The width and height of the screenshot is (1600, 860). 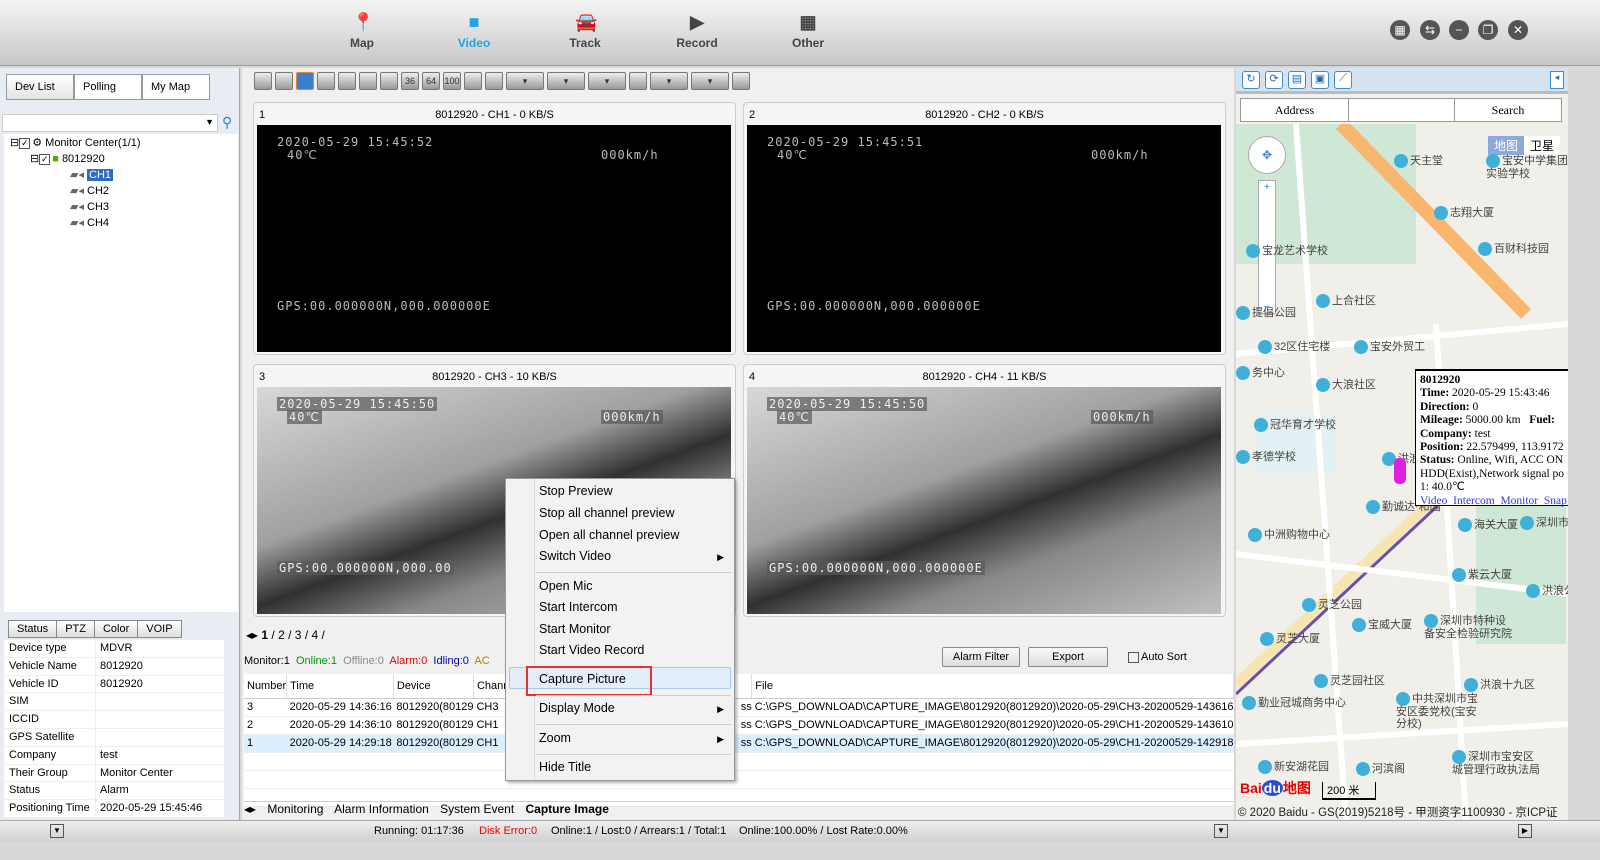 What do you see at coordinates (591, 650) in the screenshot?
I see `menu-start-video-record: Start Video Record` at bounding box center [591, 650].